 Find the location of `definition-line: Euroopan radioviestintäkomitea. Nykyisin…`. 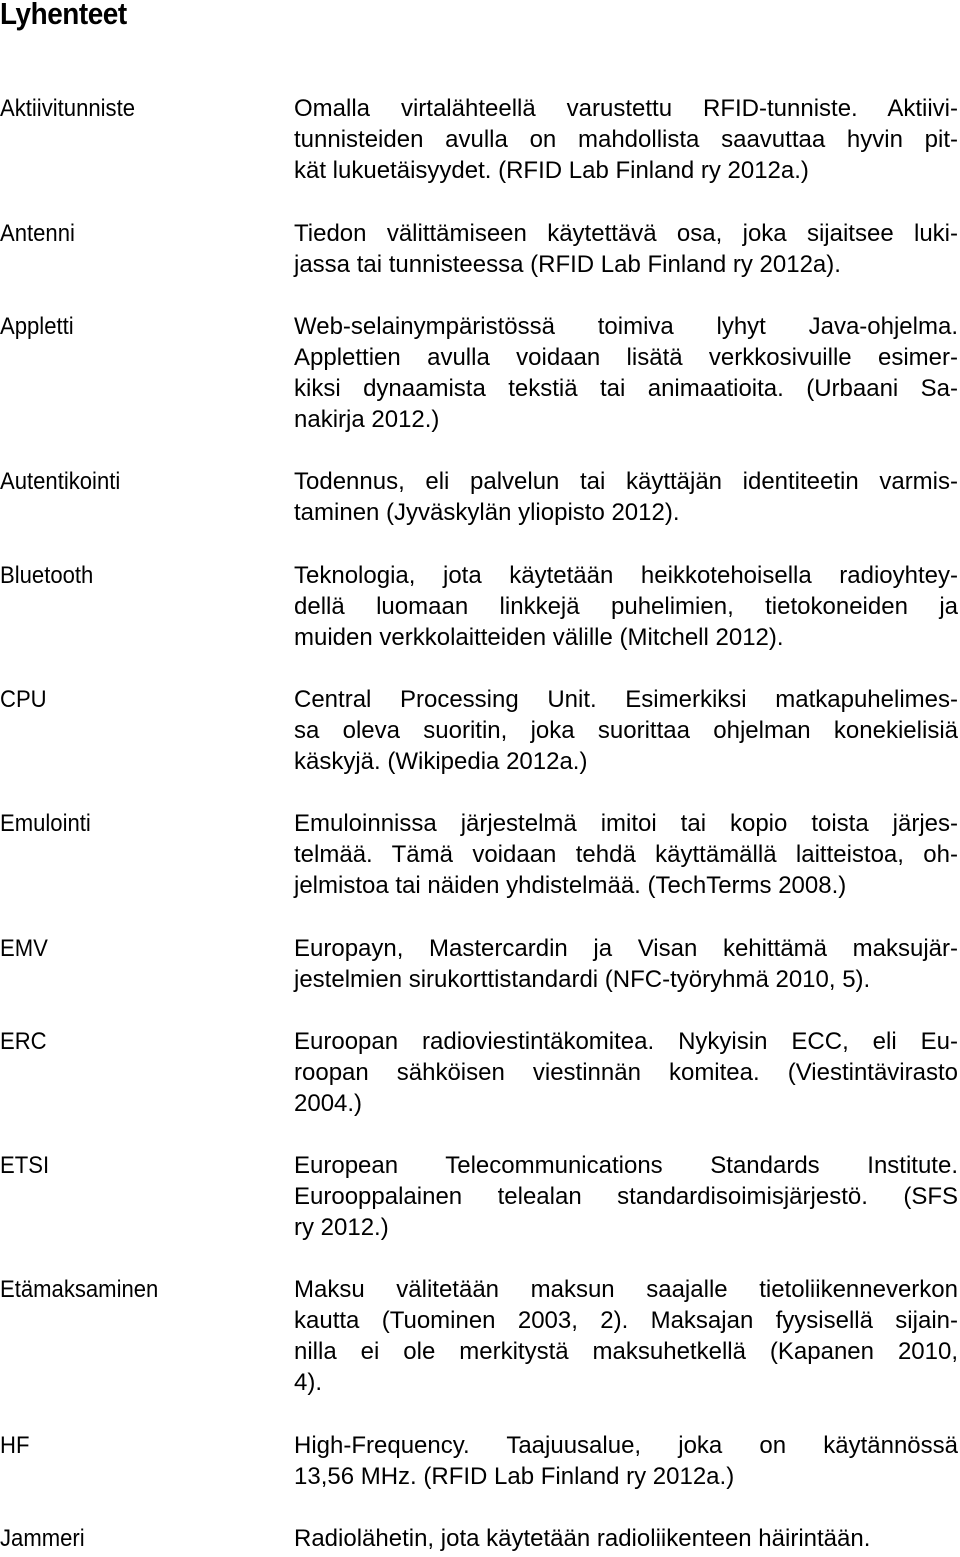

definition-line: Euroopan radioviestintäkomitea. Nykyisin… is located at coordinates (626, 1041).